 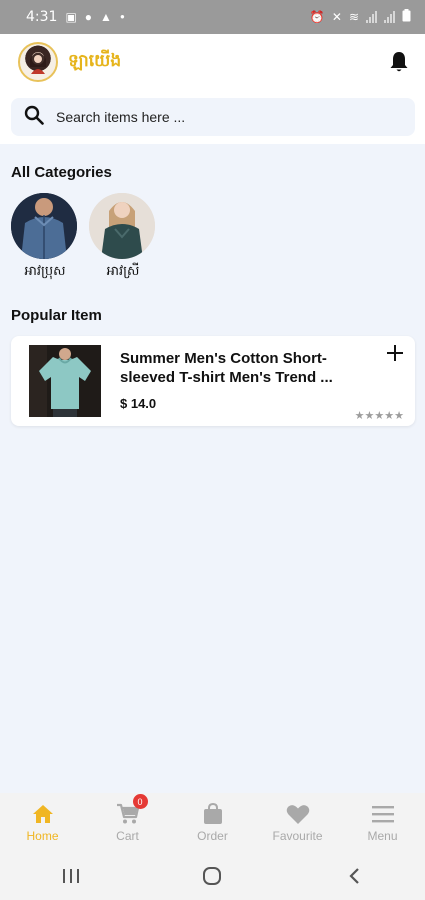 I want to click on categories-title: All Categories, so click(x=61, y=172).